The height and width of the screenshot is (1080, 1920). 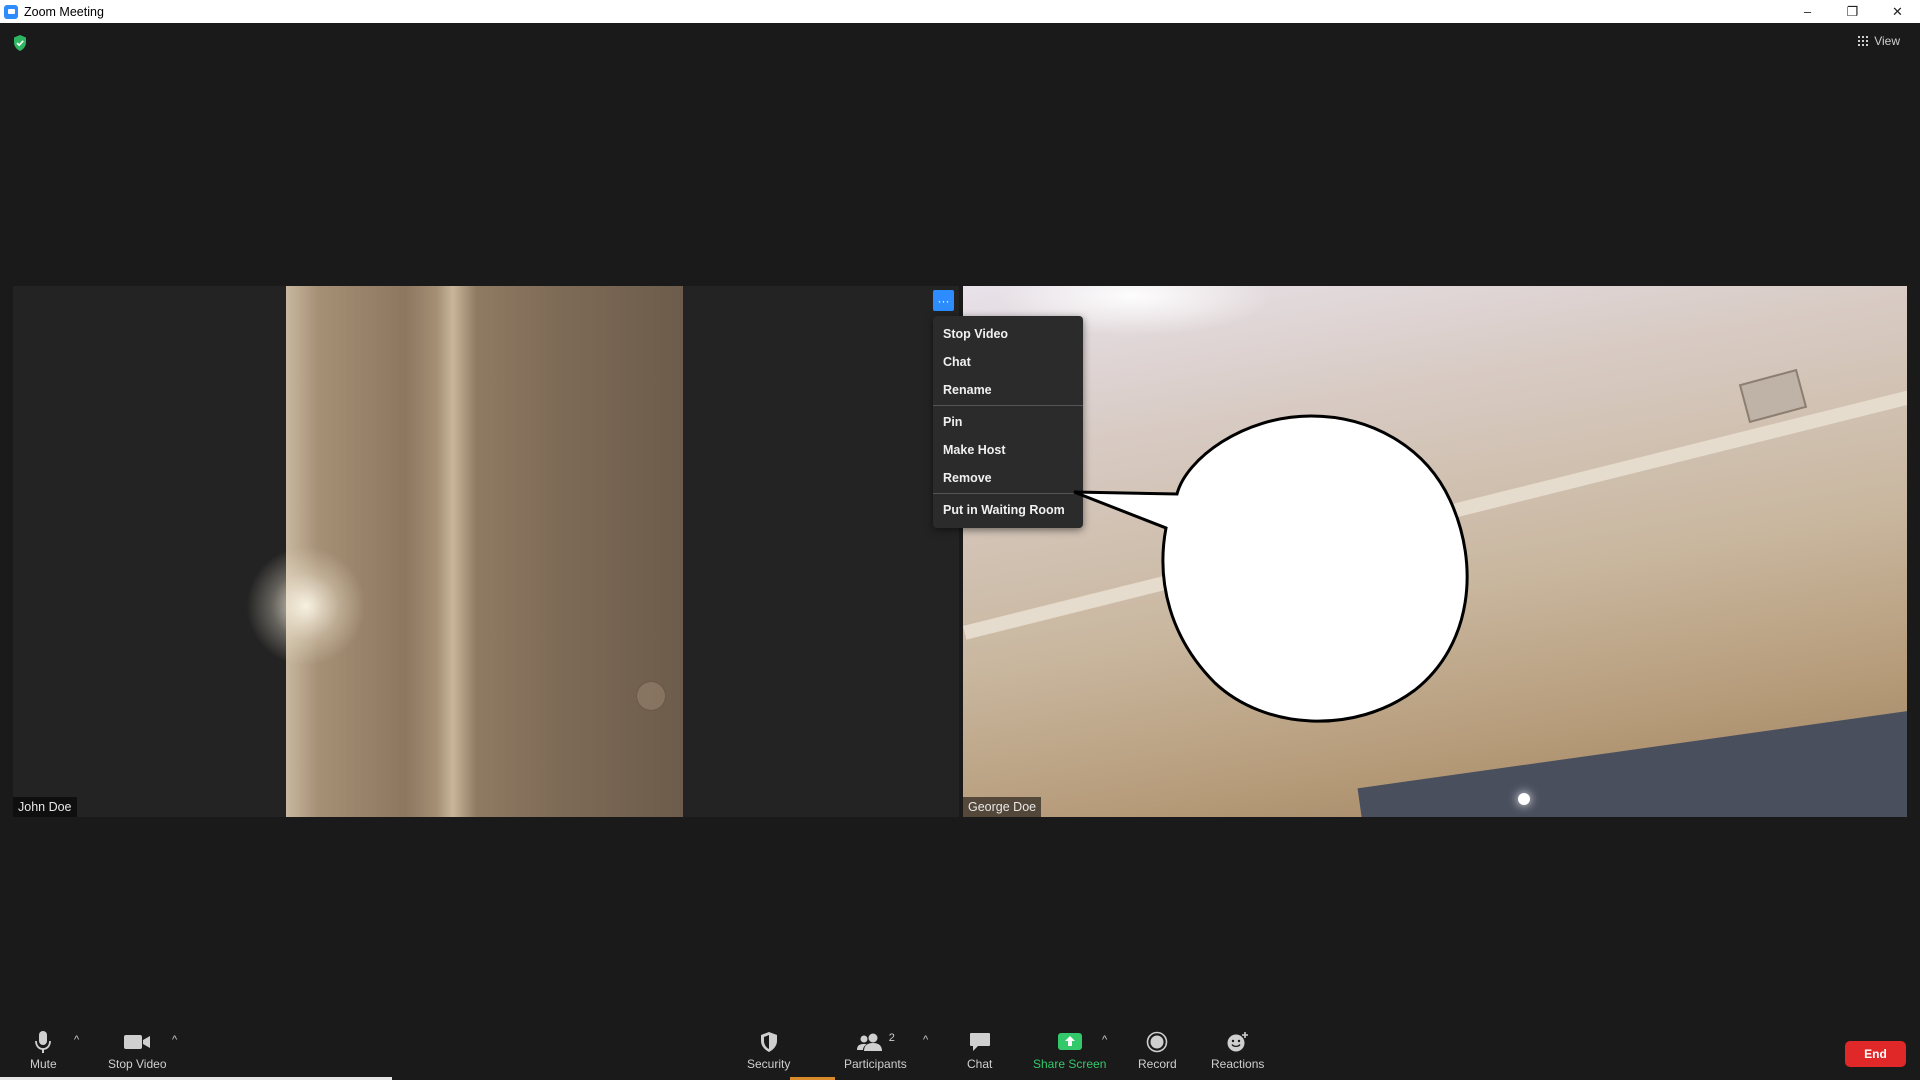 I want to click on window-title: Zoom Meeting, so click(x=64, y=11).